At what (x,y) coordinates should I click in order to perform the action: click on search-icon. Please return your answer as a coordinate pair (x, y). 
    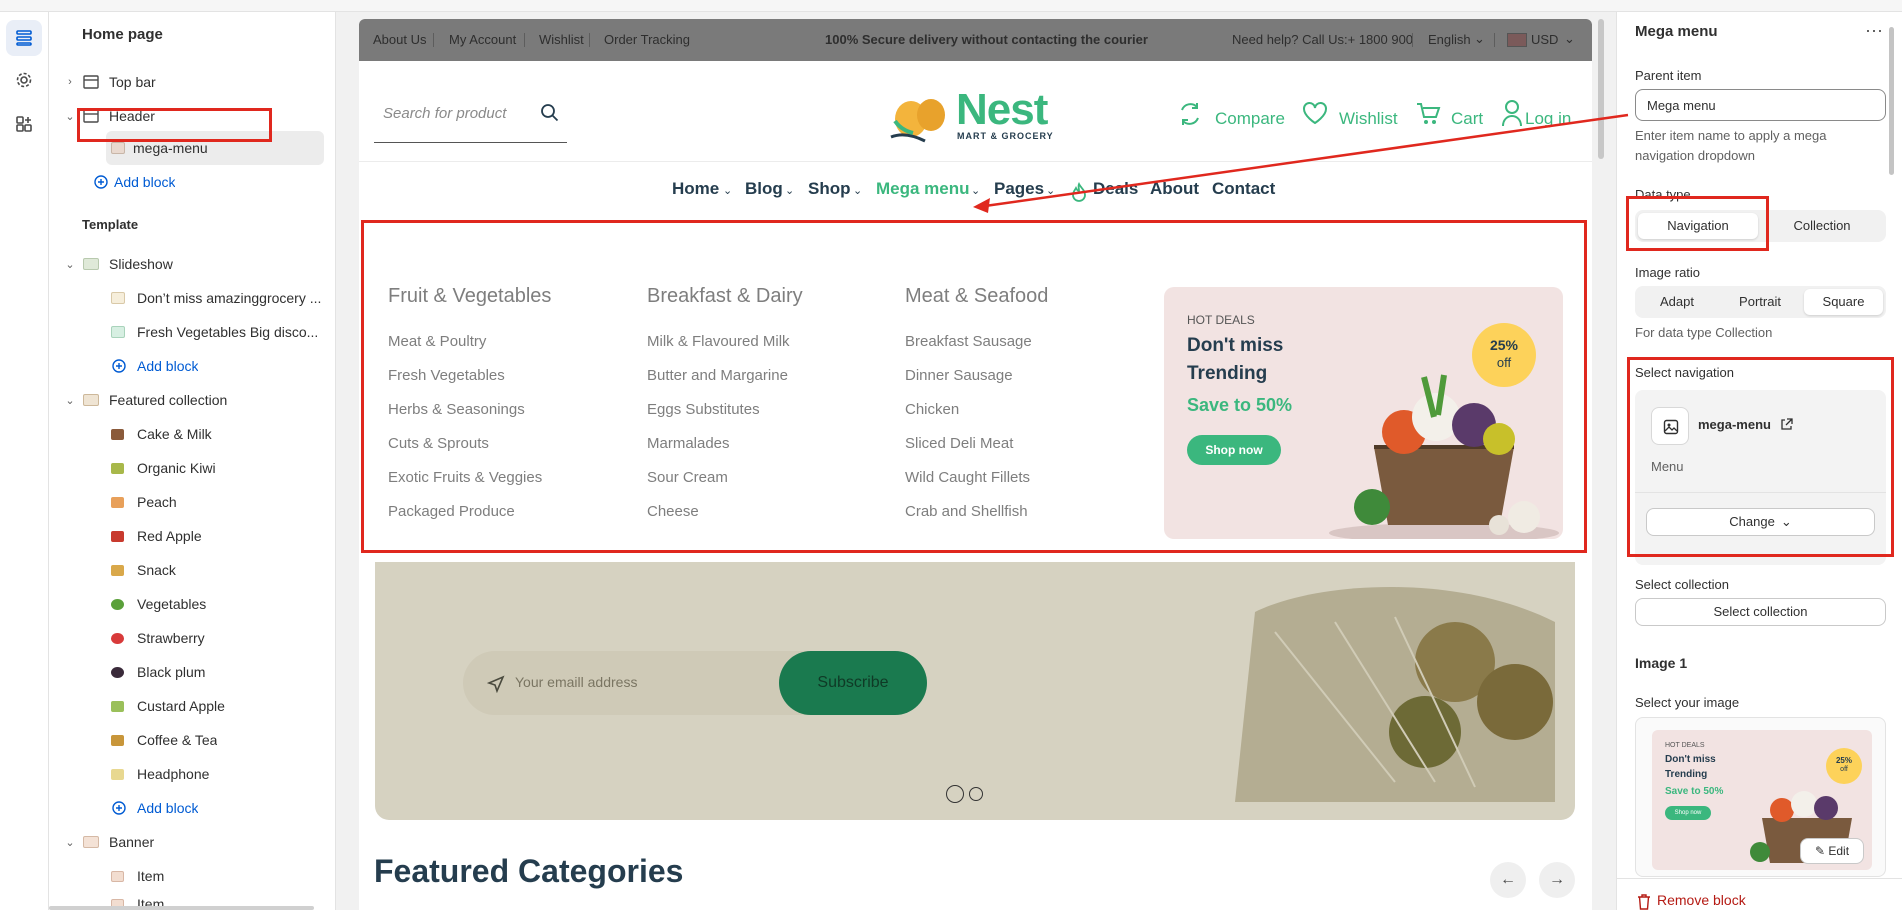
    Looking at the image, I should click on (550, 113).